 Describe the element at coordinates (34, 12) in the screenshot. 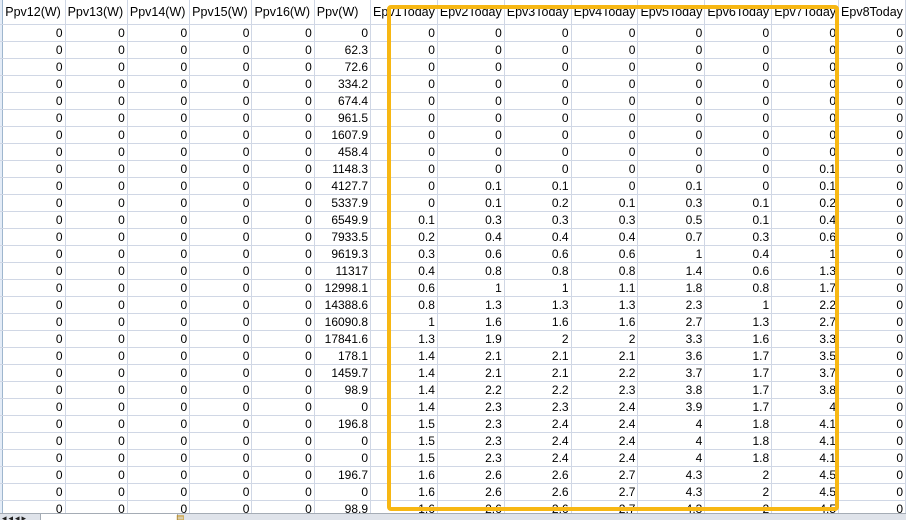

I see `column-header-cell: Ppv12(W)` at that location.